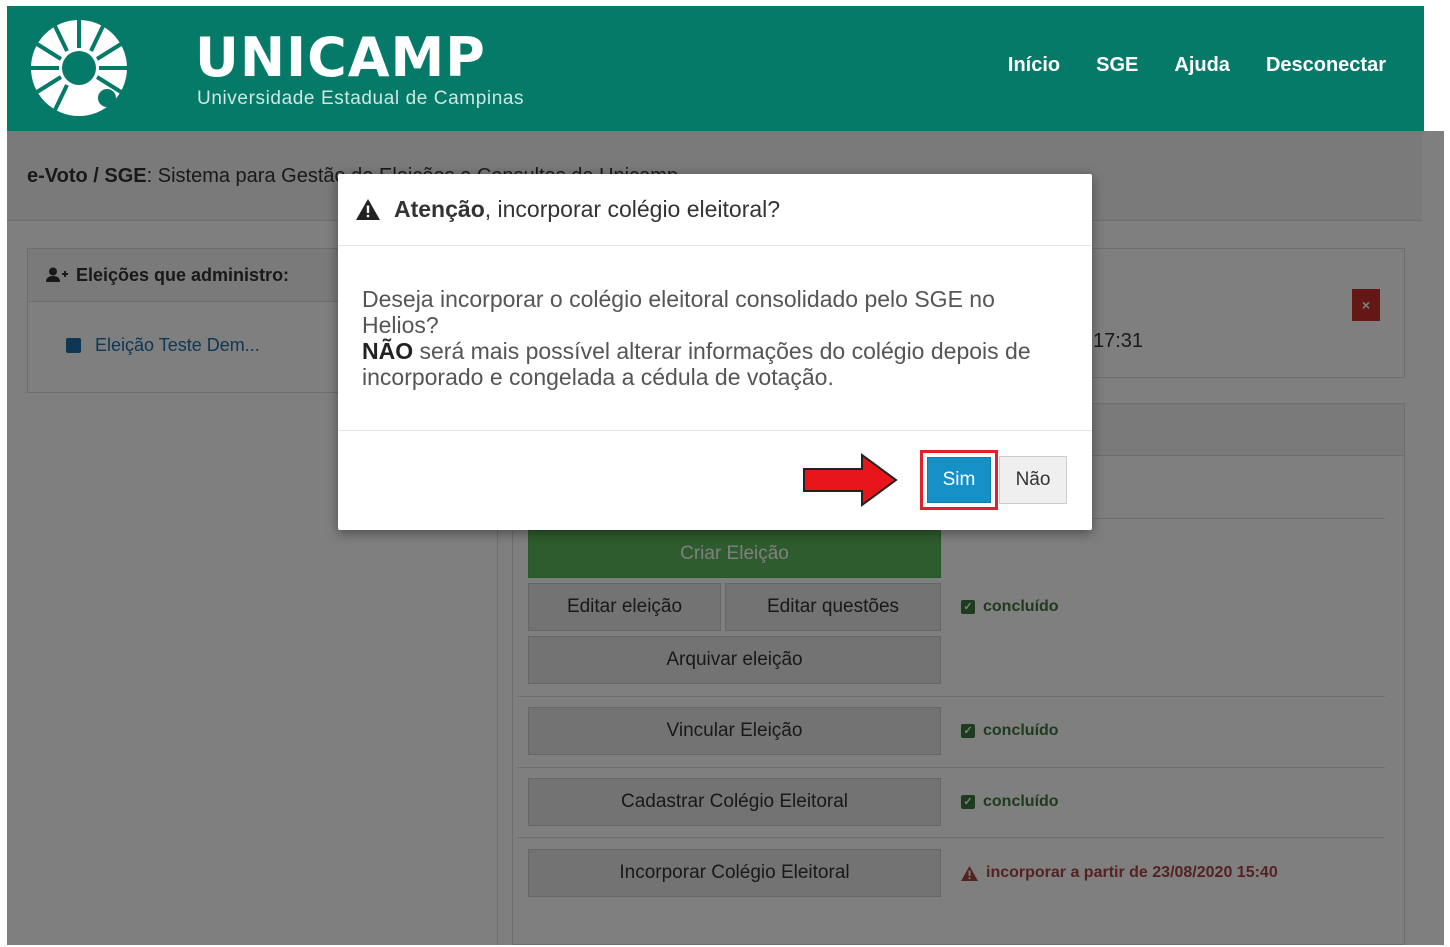  I want to click on brand-subtitle: Universidade Estadual de Campinas, so click(361, 98).